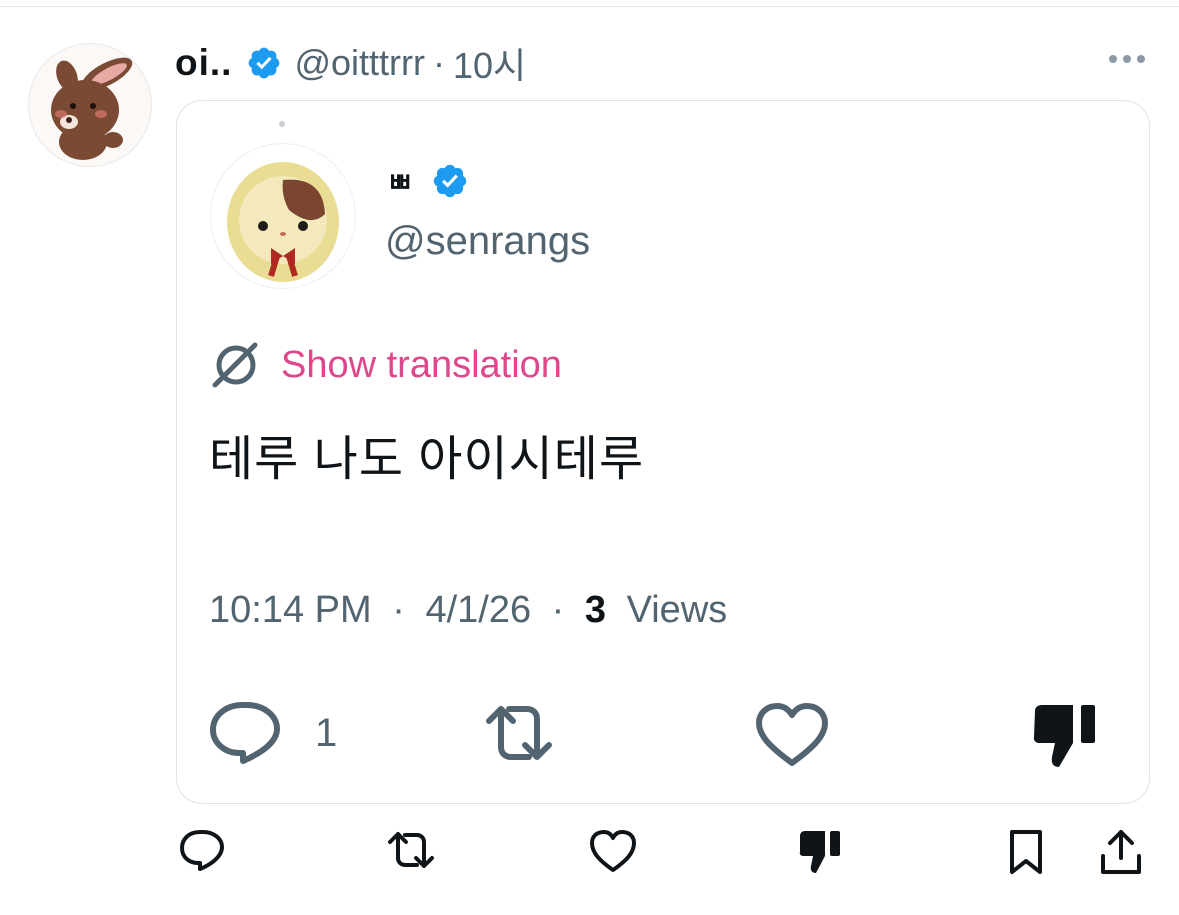  I want to click on quoted-post-meta: 10:14 PM · 4/1/26 · 3 Views, so click(468, 610).